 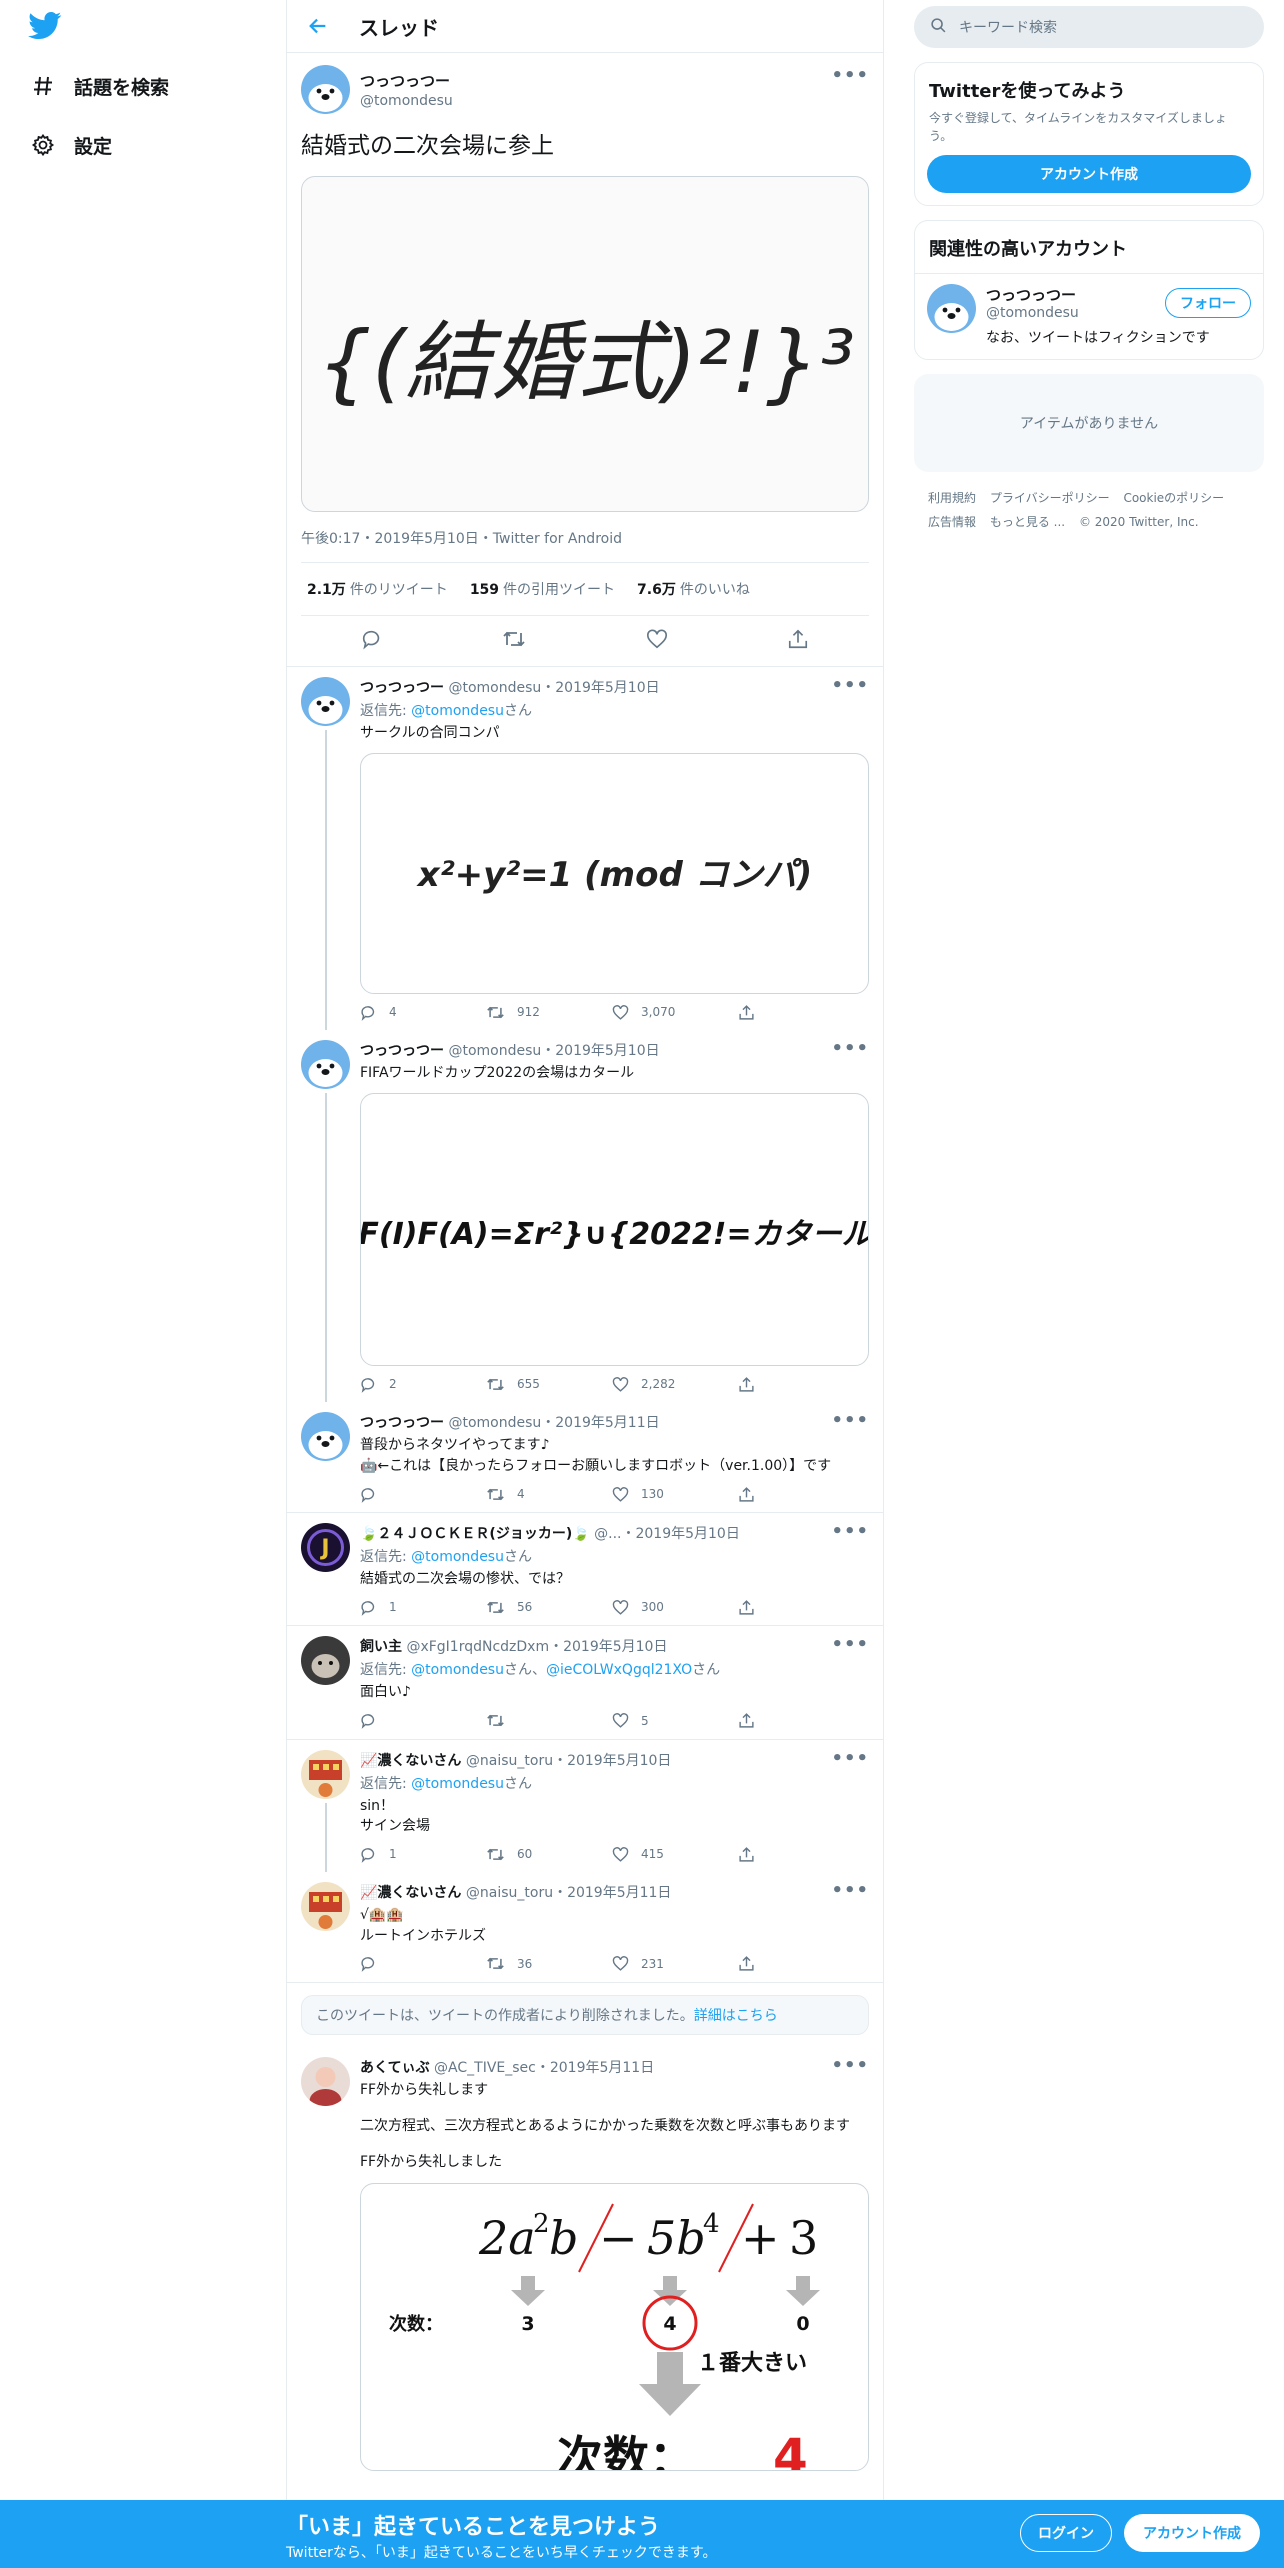 What do you see at coordinates (475, 1534) in the screenshot?
I see `author-name: 🍃２４ＪＯＣＫＥＲ(ジョッカー)🍃` at bounding box center [475, 1534].